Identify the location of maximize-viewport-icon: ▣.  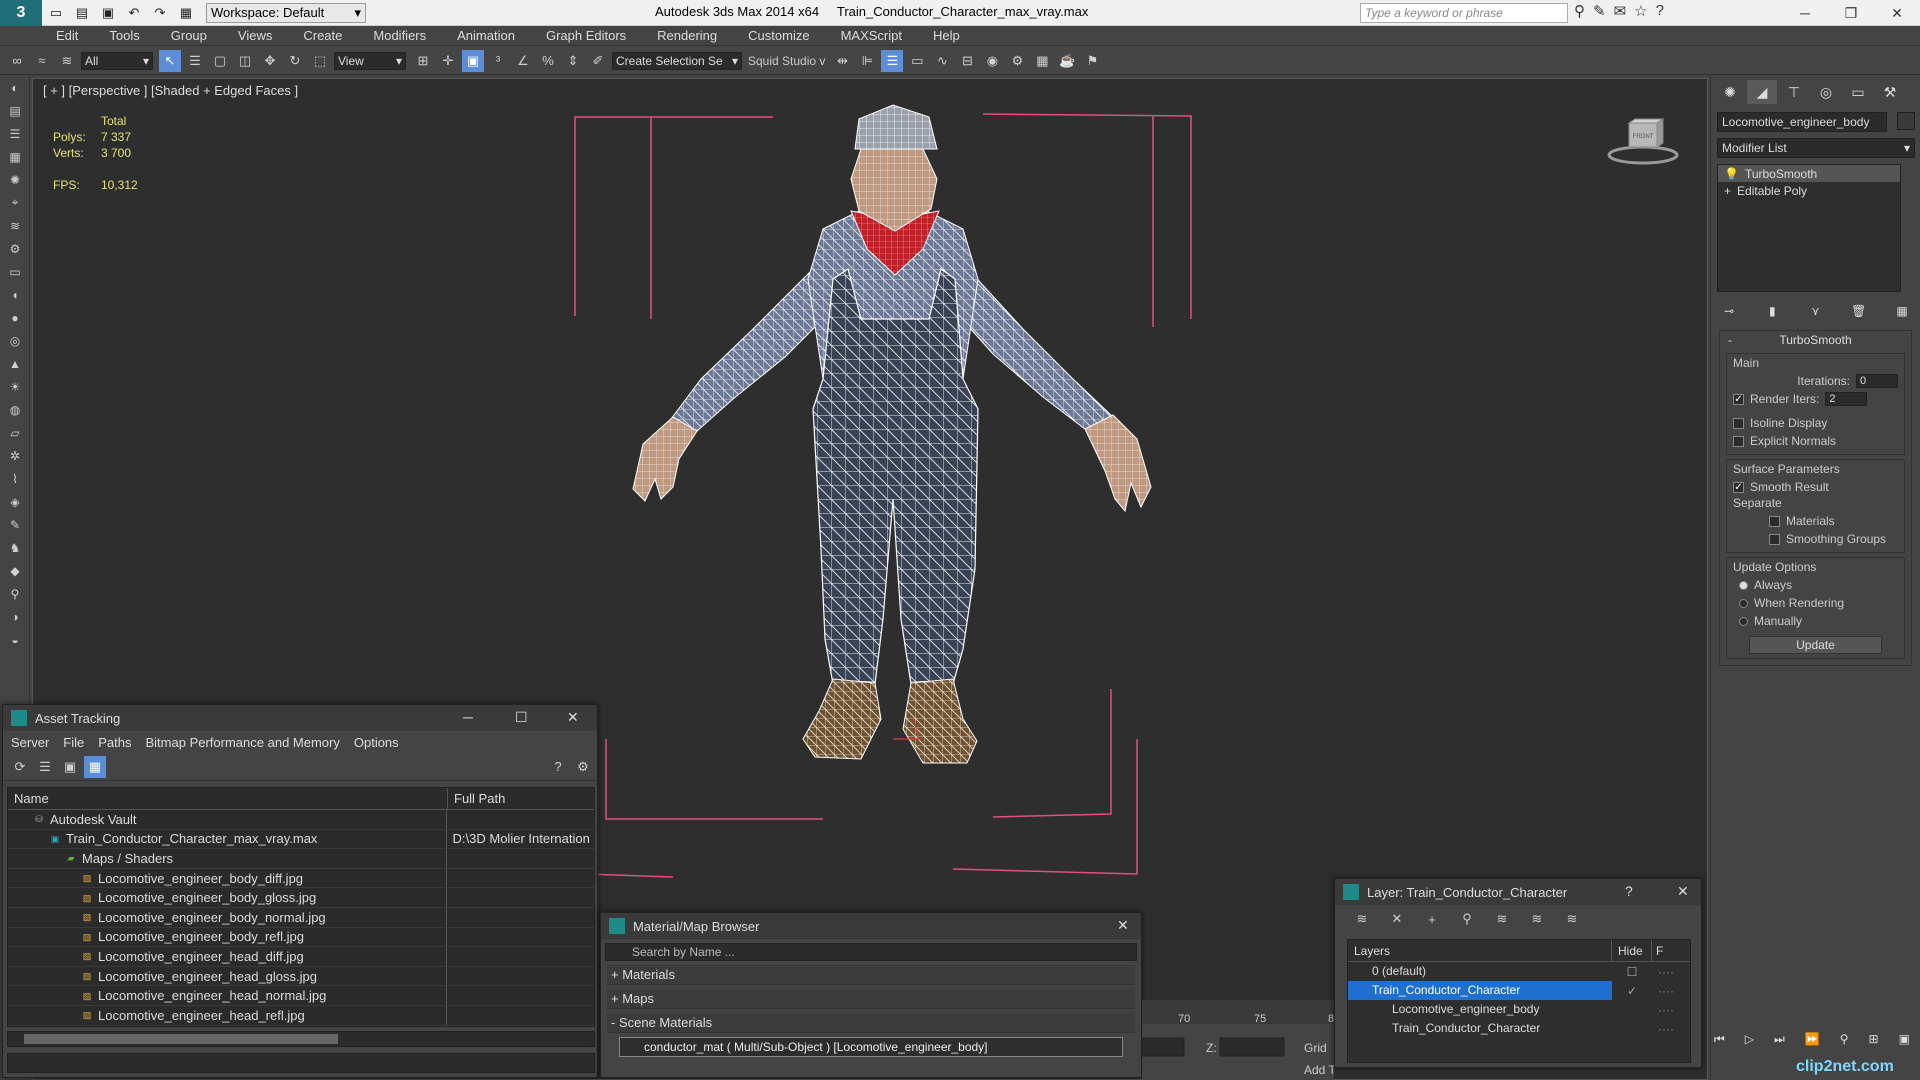
(1904, 1043).